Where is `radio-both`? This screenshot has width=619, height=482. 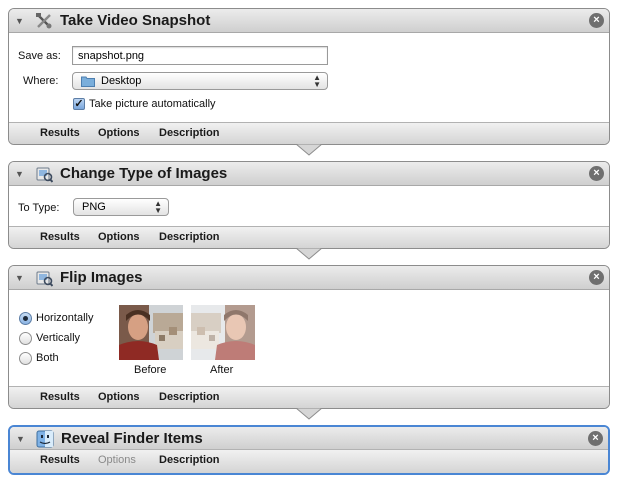 radio-both is located at coordinates (25, 358).